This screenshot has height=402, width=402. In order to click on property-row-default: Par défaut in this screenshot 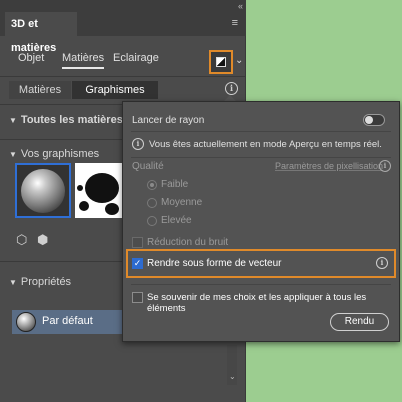, I will do `click(68, 322)`.